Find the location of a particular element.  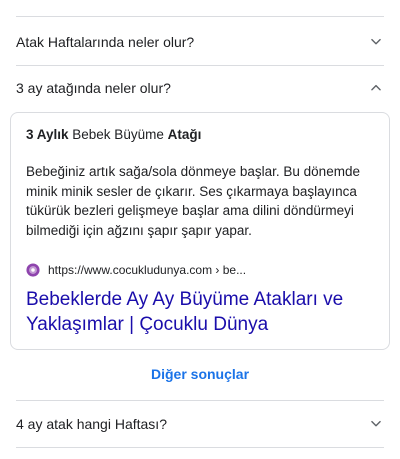

question-row-3: 4 ay atak hangi Haftası? is located at coordinates (200, 424).